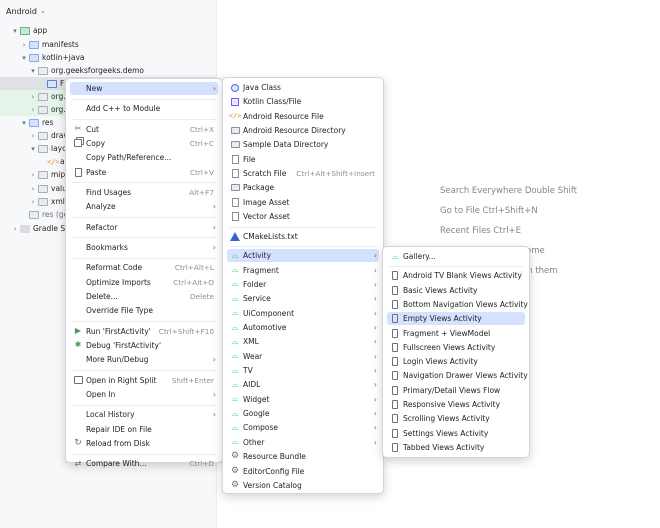 This screenshot has height=528, width=660. Describe the element at coordinates (34, 44) in the screenshot. I see `folder-icon` at that location.